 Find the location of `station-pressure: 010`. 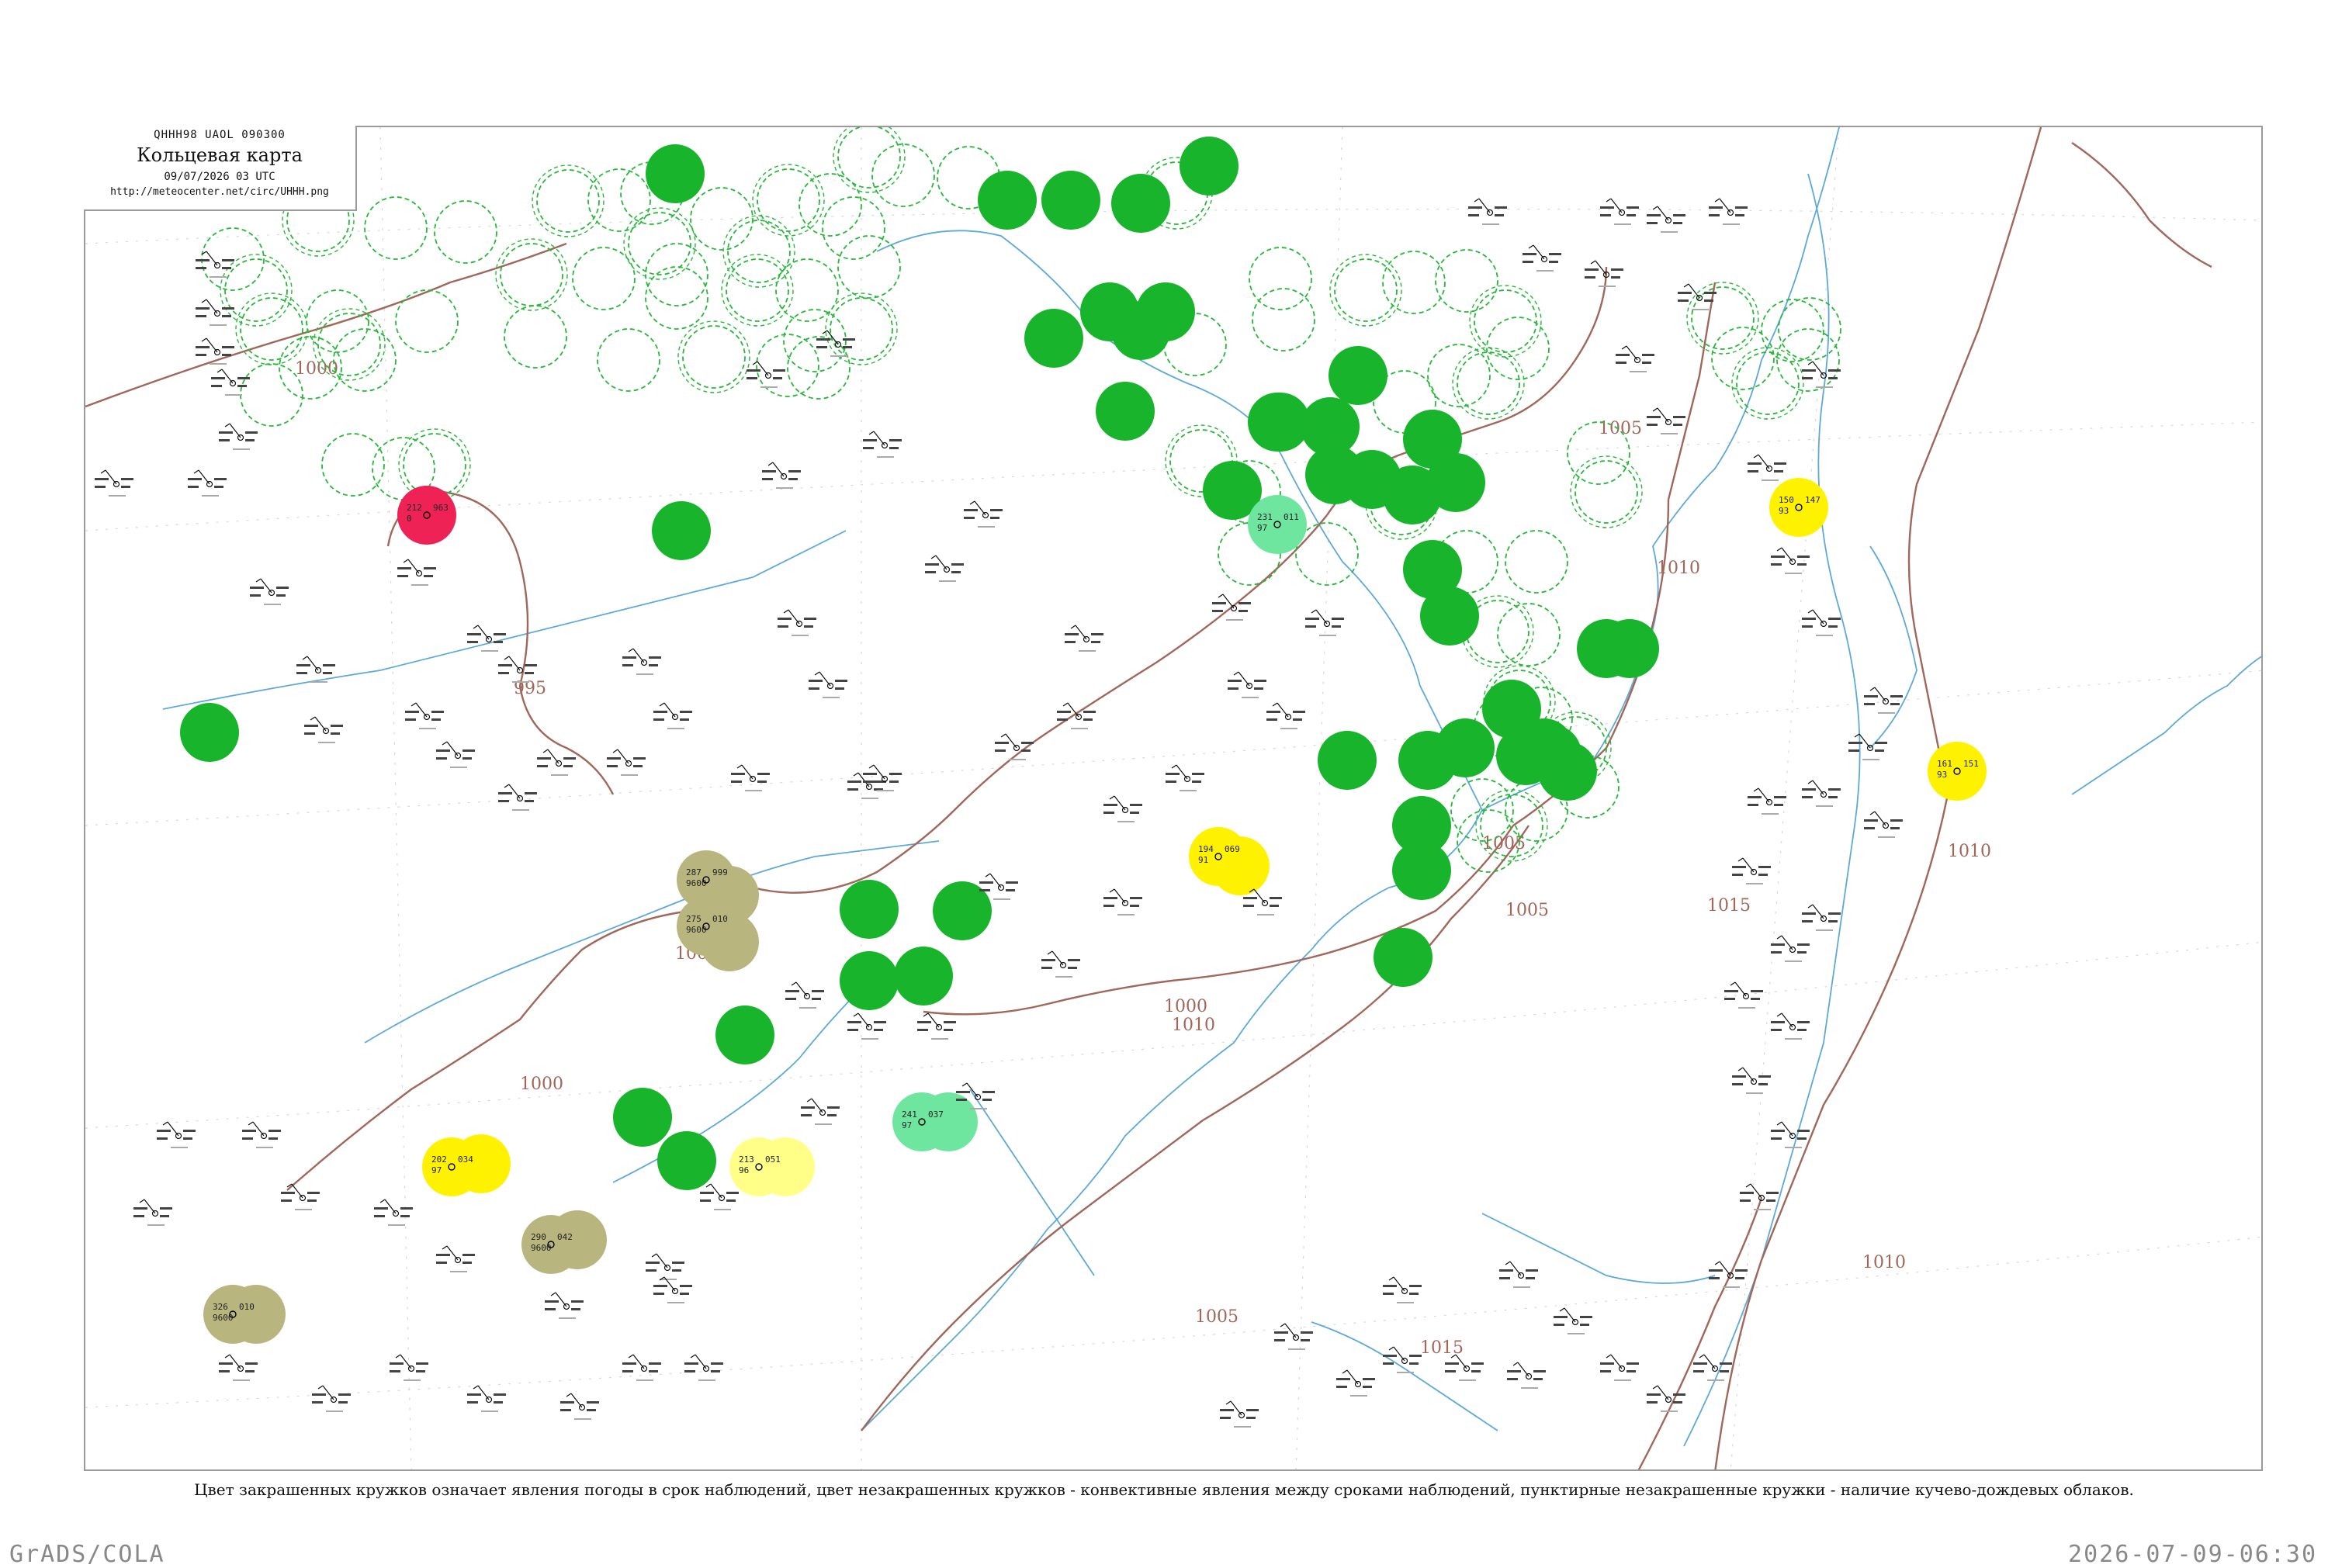

station-pressure: 010 is located at coordinates (247, 1307).